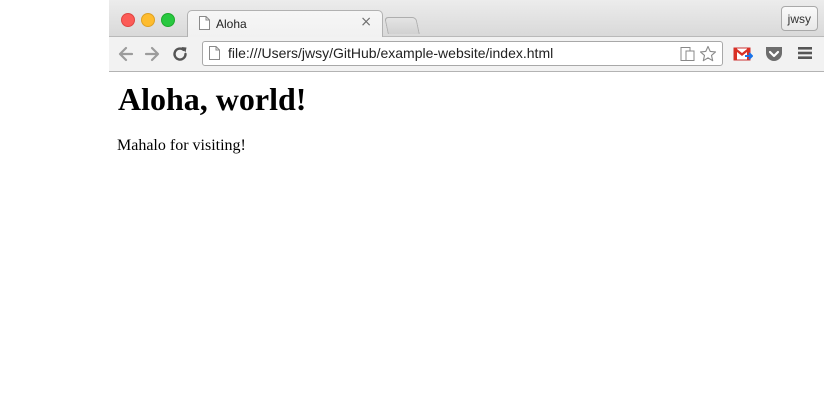 The height and width of the screenshot is (406, 824). I want to click on maximize-window-button, so click(168, 20).